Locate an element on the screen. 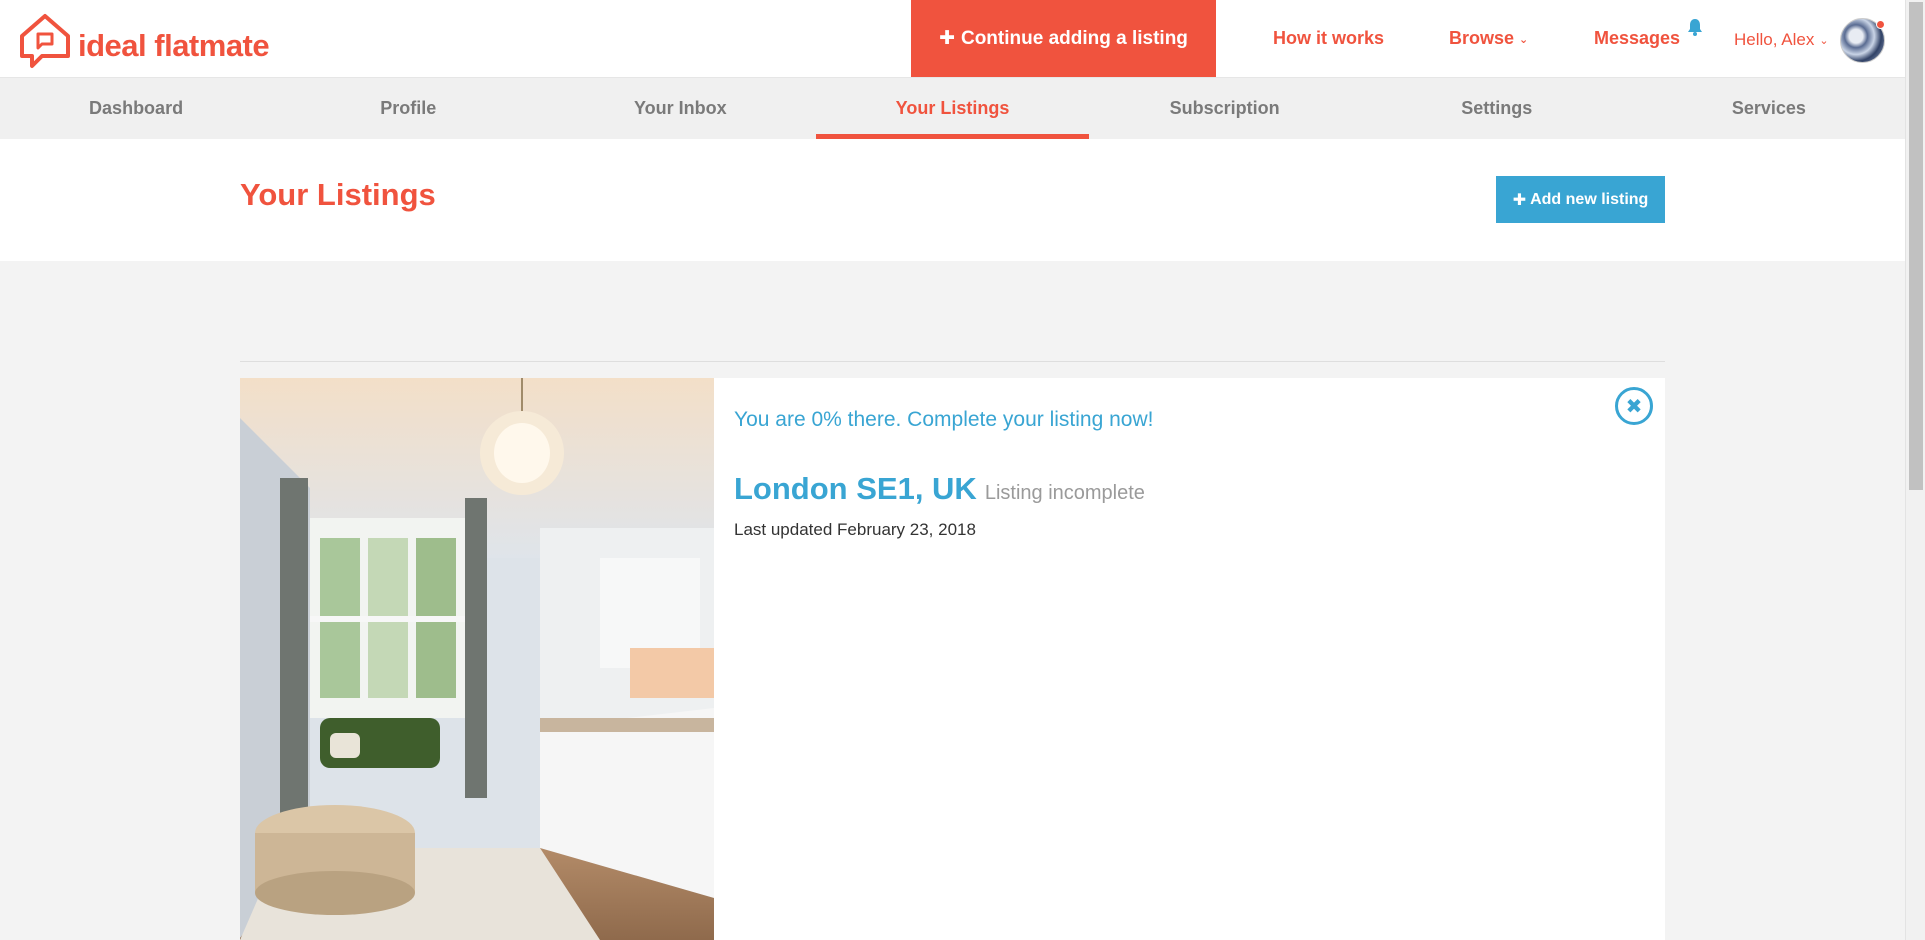 The width and height of the screenshot is (1925, 940). messages-label: Messages is located at coordinates (1637, 38).